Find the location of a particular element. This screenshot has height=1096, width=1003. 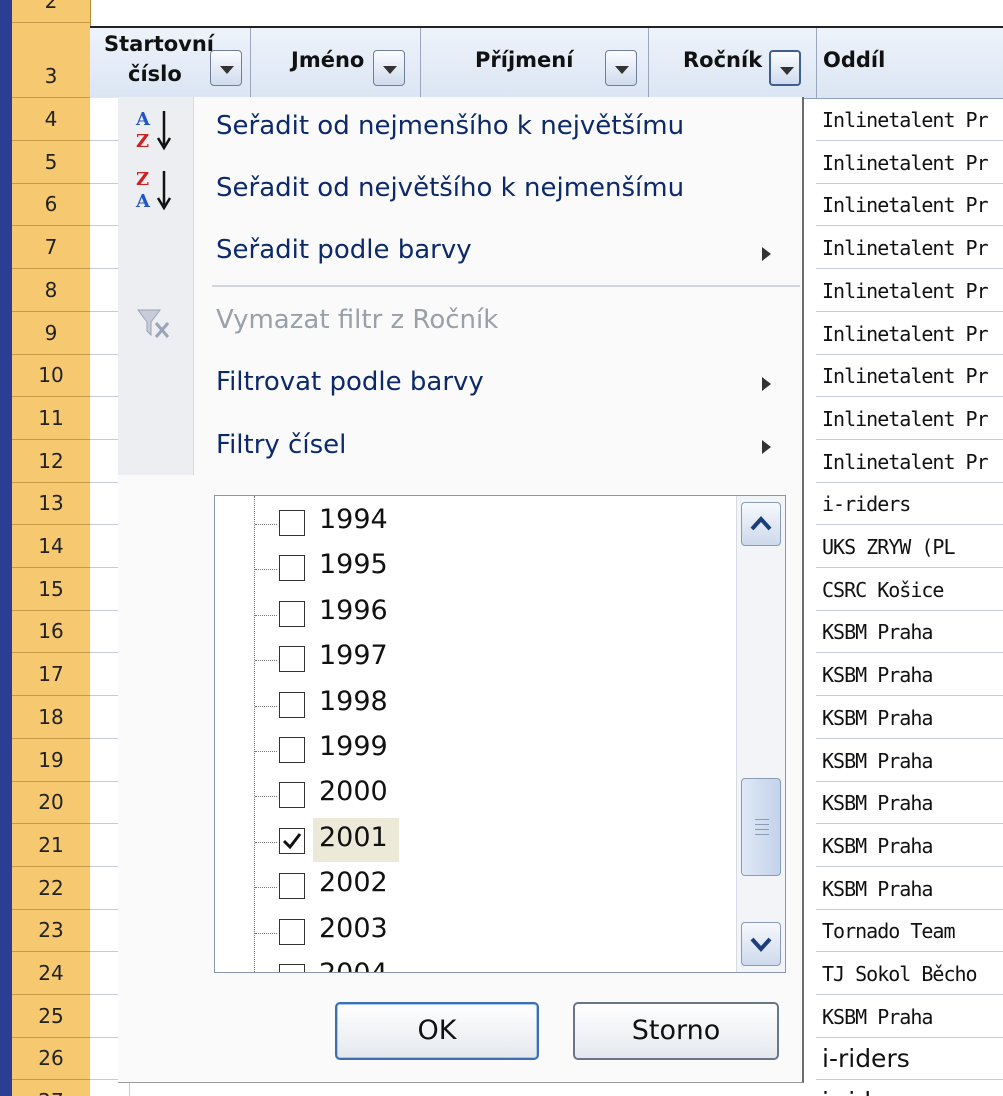

row-number: 13 is located at coordinates (51, 504).